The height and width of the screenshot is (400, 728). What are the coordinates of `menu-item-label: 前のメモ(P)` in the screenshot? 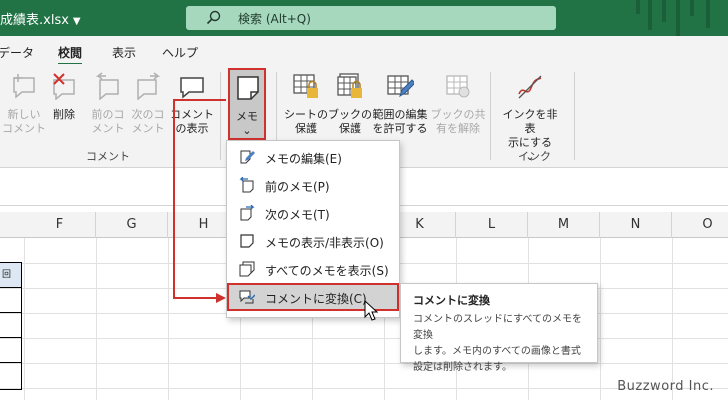 It's located at (297, 187).